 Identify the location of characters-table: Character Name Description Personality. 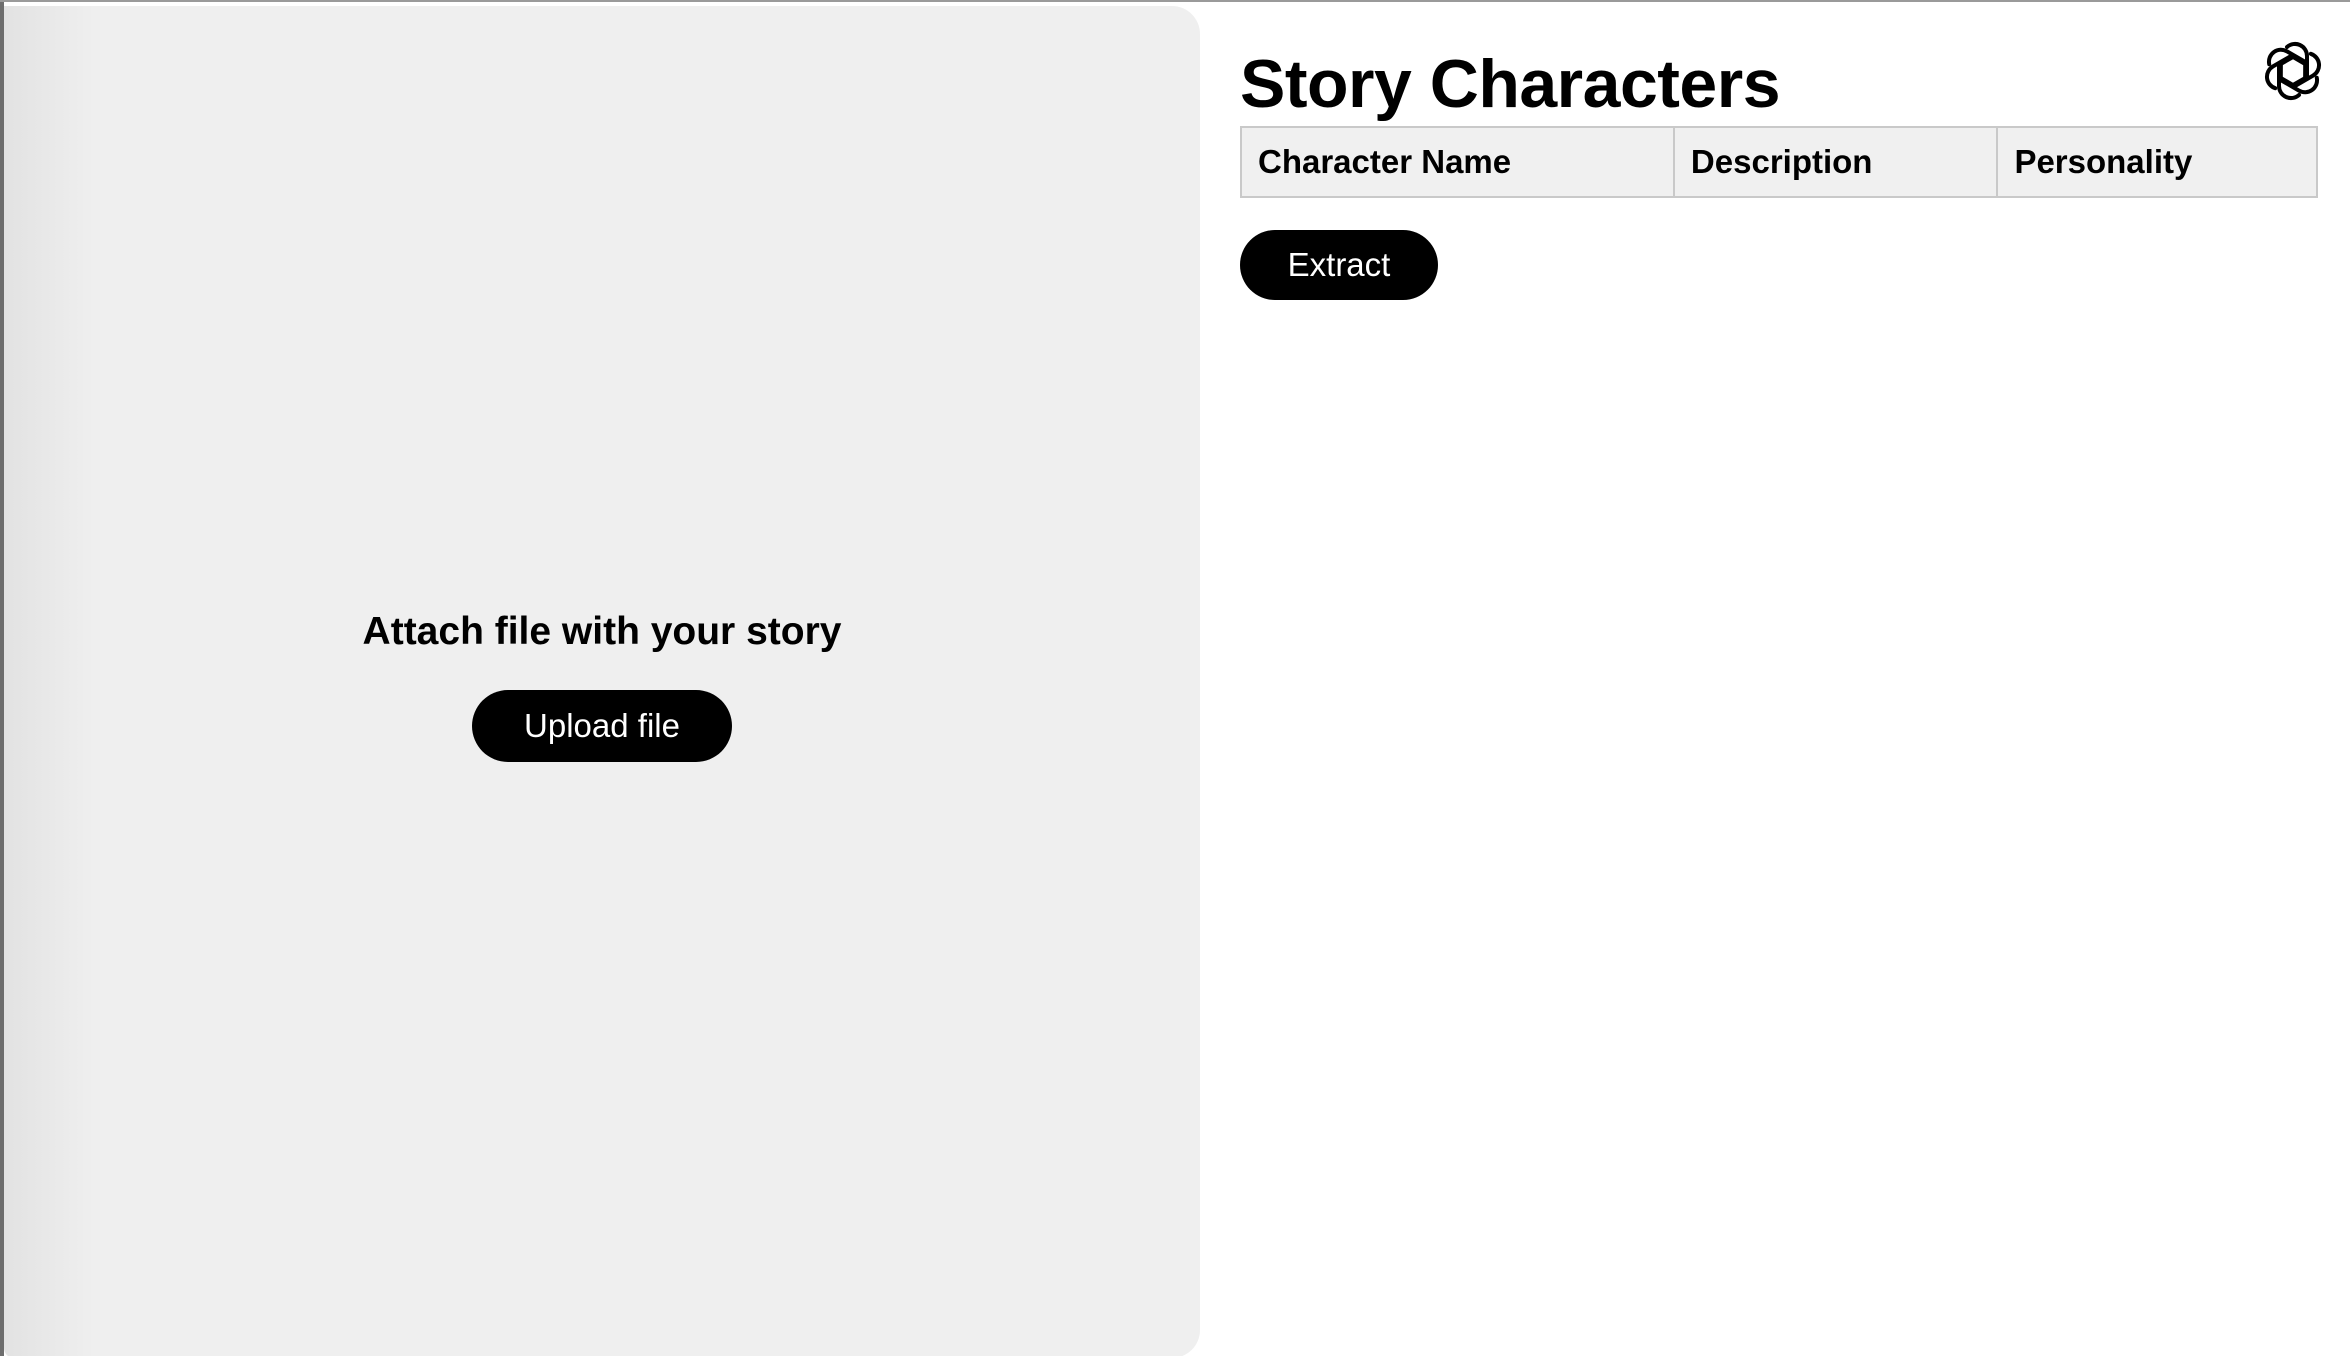
(1779, 162).